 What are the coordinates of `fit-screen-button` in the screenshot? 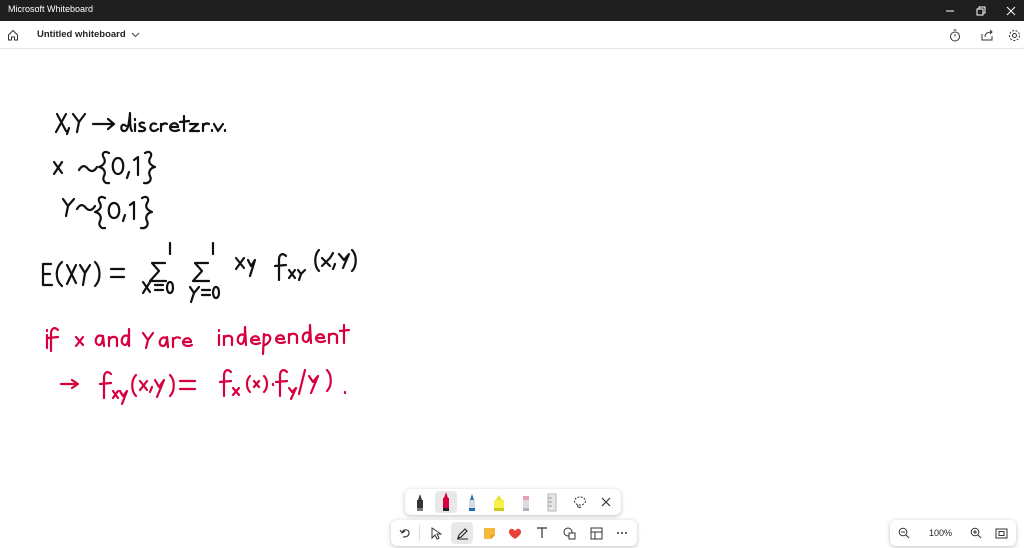 It's located at (1001, 533).